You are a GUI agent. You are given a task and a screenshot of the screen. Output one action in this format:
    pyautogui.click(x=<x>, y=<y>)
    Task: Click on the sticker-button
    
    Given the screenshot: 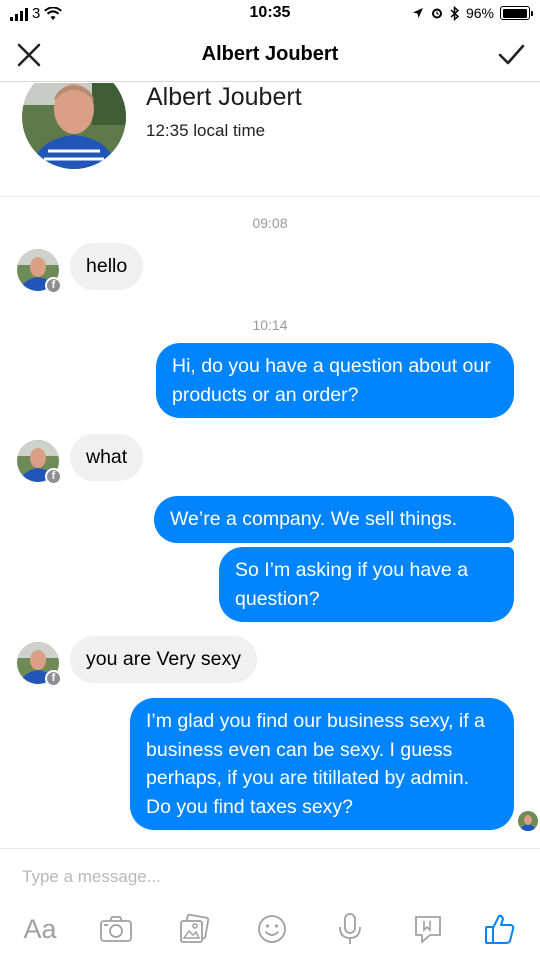 What is the action you would take?
    pyautogui.click(x=428, y=929)
    